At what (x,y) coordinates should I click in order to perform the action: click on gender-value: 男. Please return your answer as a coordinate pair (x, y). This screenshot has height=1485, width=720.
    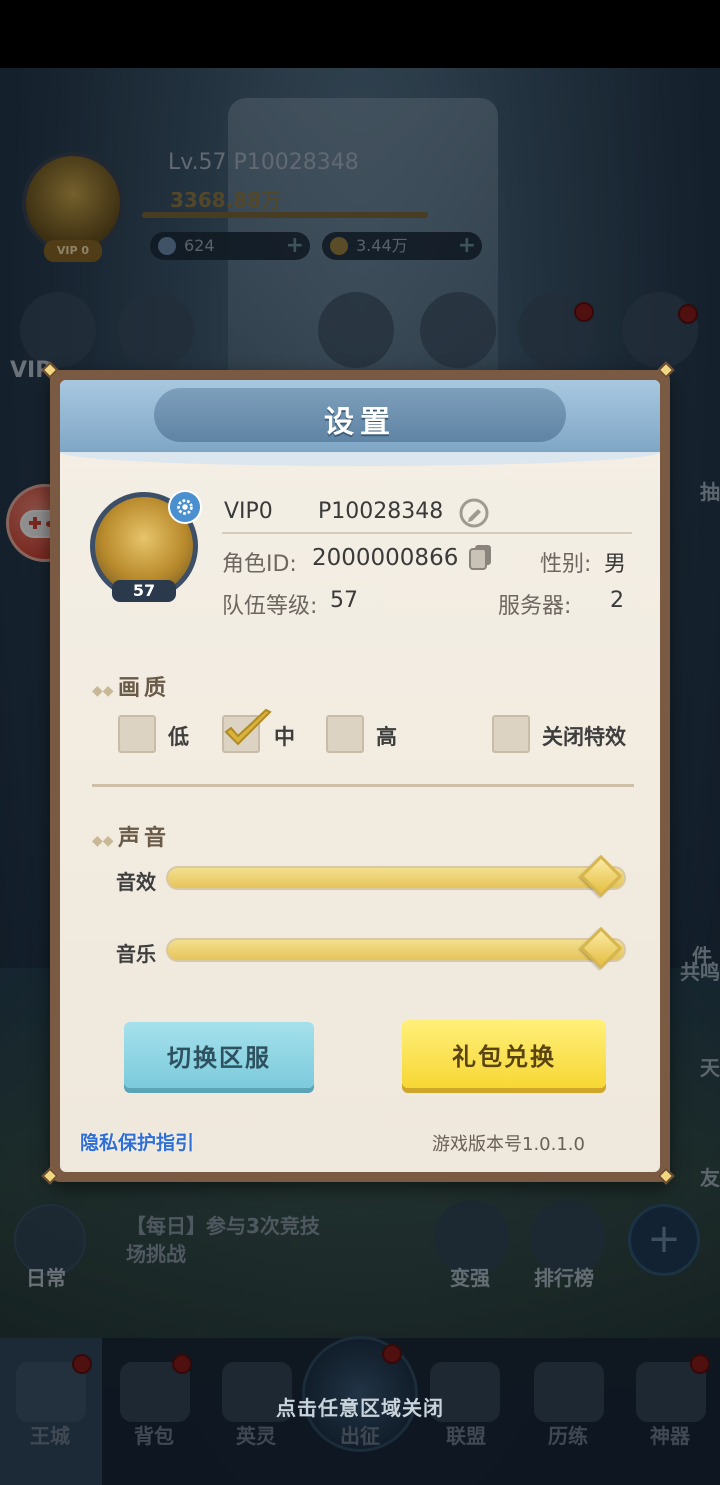
    Looking at the image, I should click on (615, 564).